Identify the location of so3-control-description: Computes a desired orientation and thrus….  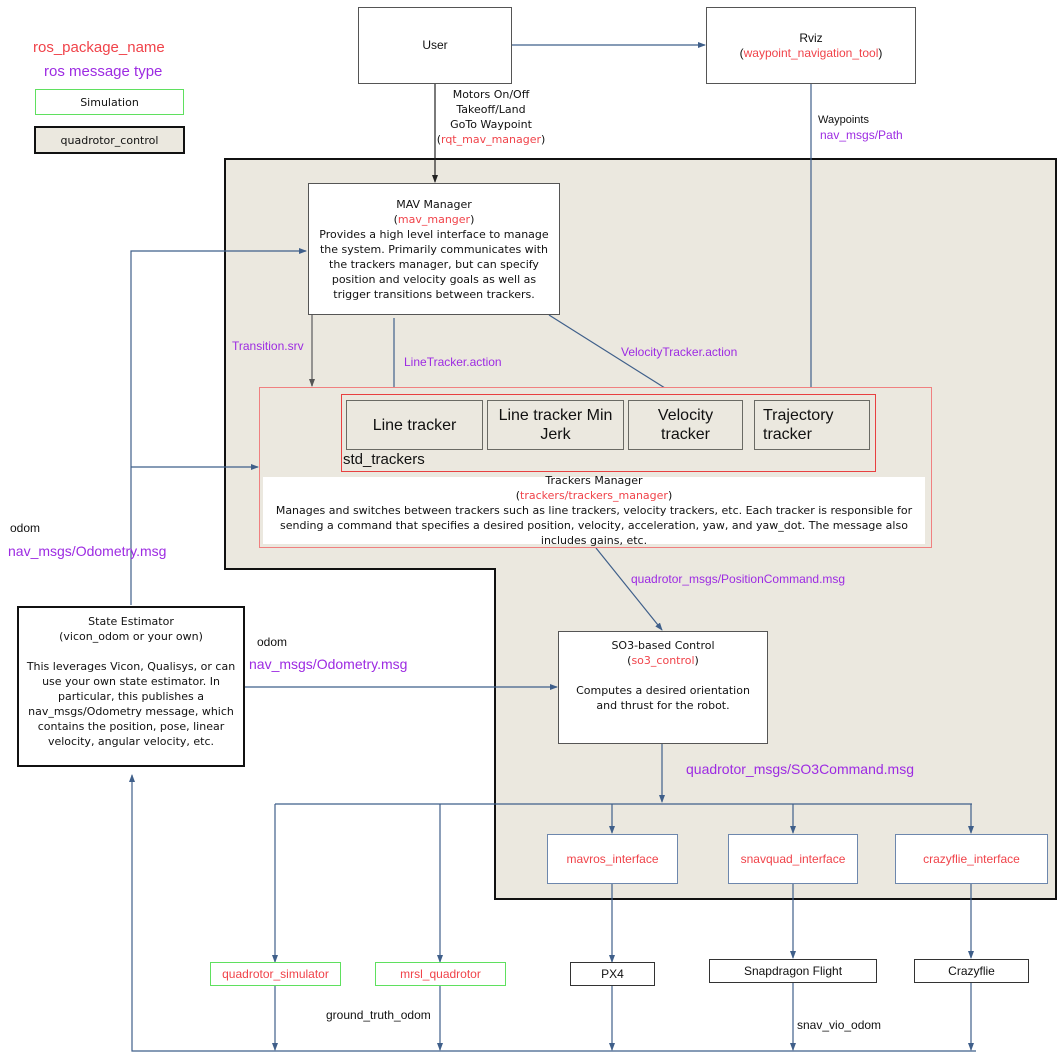
(663, 698).